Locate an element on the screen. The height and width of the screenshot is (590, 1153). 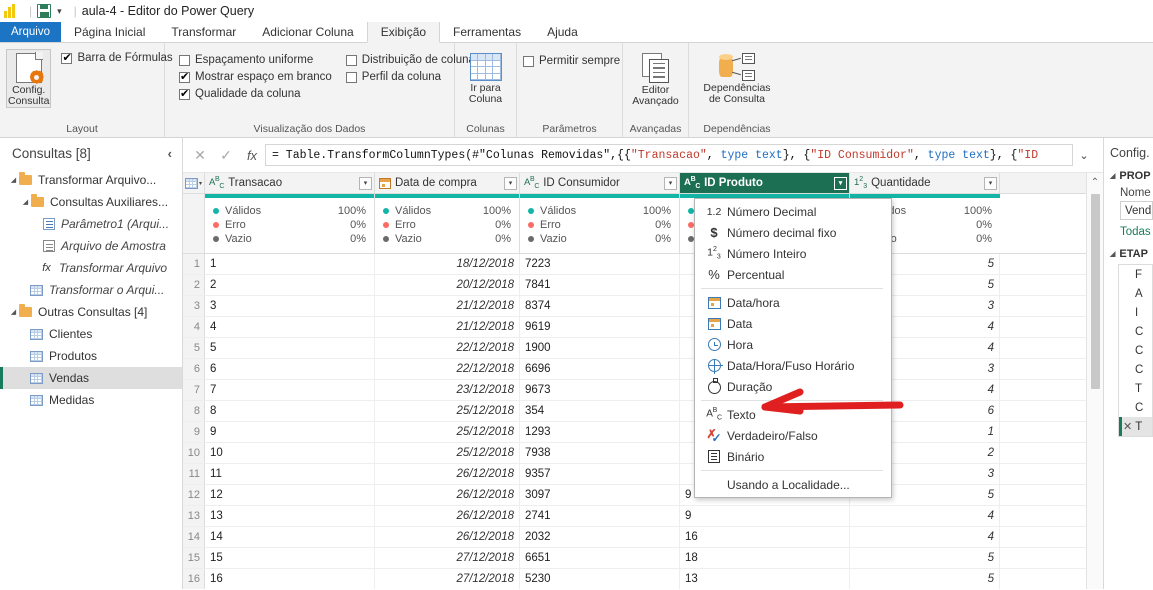
cell-transacao: 16 is located at coordinates (290, 579).